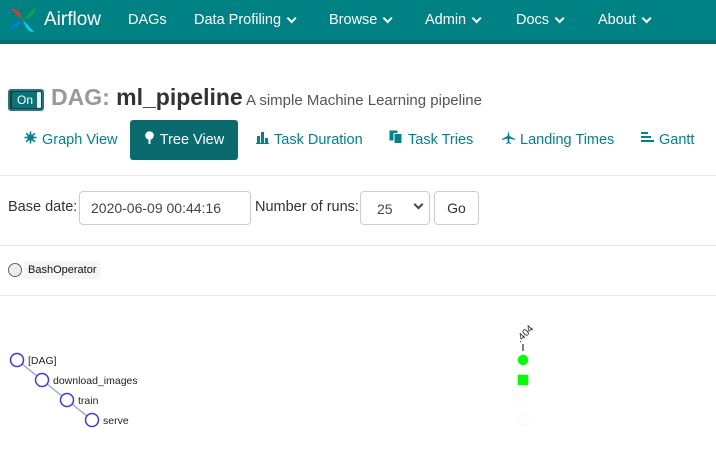 Image resolution: width=716 pixels, height=472 pixels. I want to click on nav-data-profiling: Data Profiling, so click(245, 20).